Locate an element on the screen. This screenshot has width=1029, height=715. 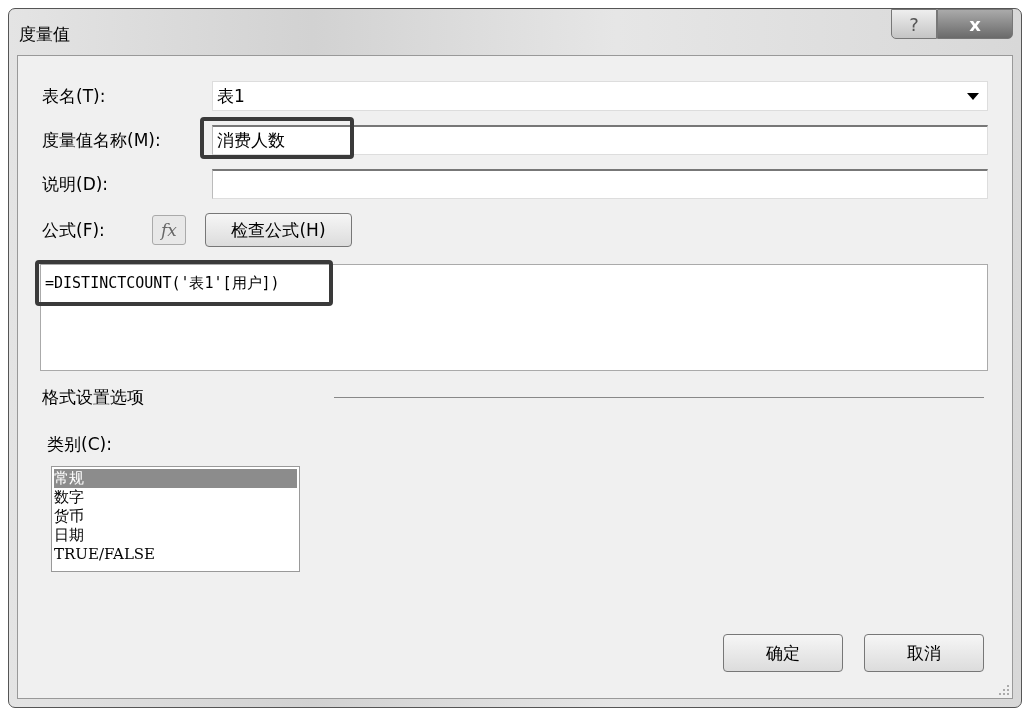
field-label: 表名(T): is located at coordinates (74, 96).